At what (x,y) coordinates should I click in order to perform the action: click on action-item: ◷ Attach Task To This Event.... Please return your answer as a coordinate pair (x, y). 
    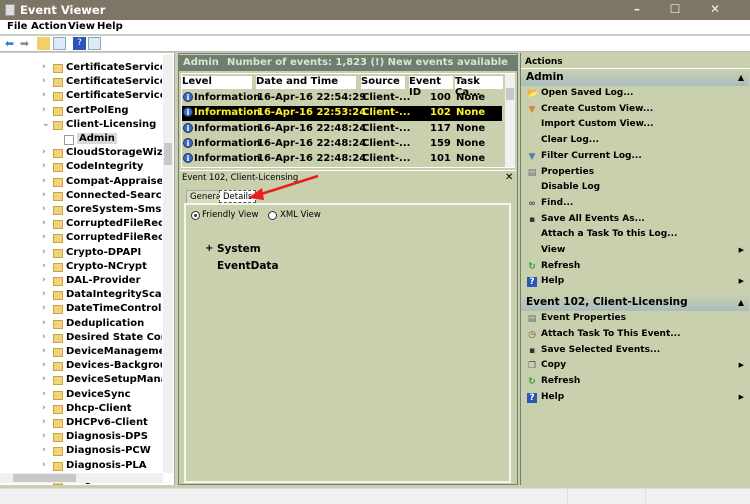
    Looking at the image, I should click on (635, 335).